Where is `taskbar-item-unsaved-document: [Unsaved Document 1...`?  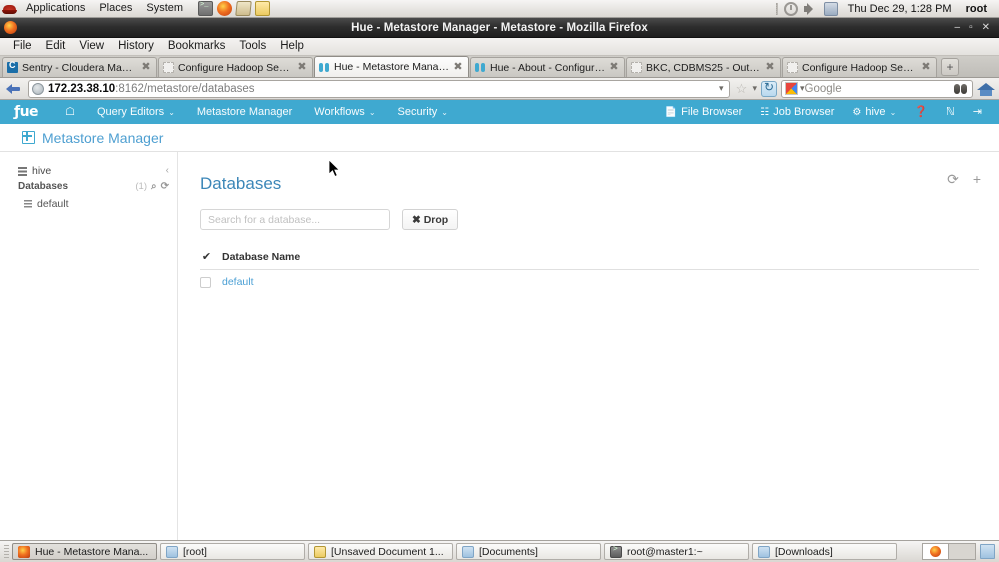
taskbar-item-unsaved-document: [Unsaved Document 1... is located at coordinates (380, 551).